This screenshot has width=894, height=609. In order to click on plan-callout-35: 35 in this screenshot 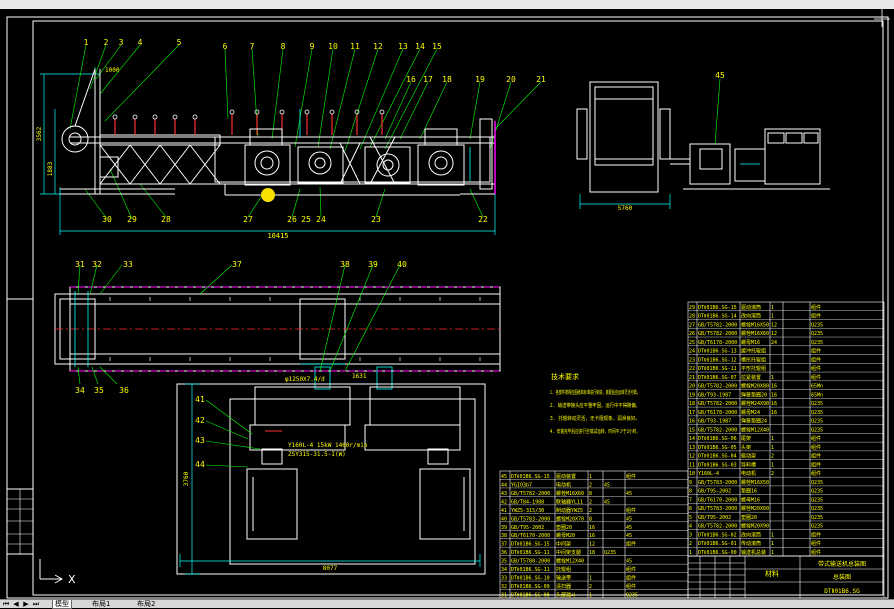, I will do `click(99, 390)`.